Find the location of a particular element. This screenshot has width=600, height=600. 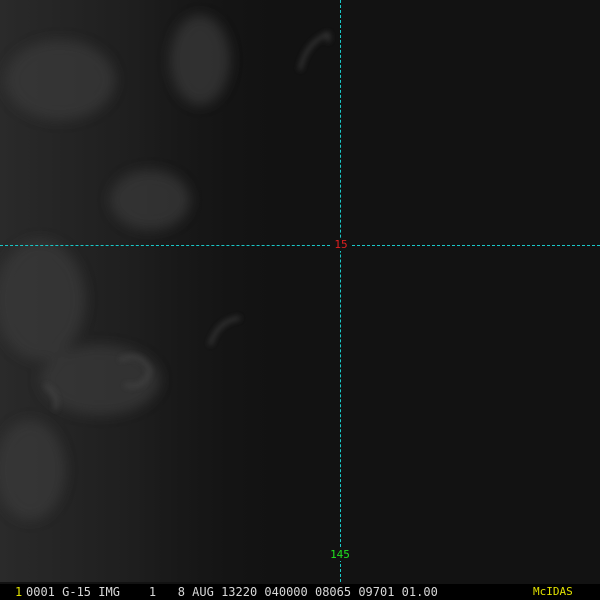

latitude-grid-line-right is located at coordinates (476, 245).